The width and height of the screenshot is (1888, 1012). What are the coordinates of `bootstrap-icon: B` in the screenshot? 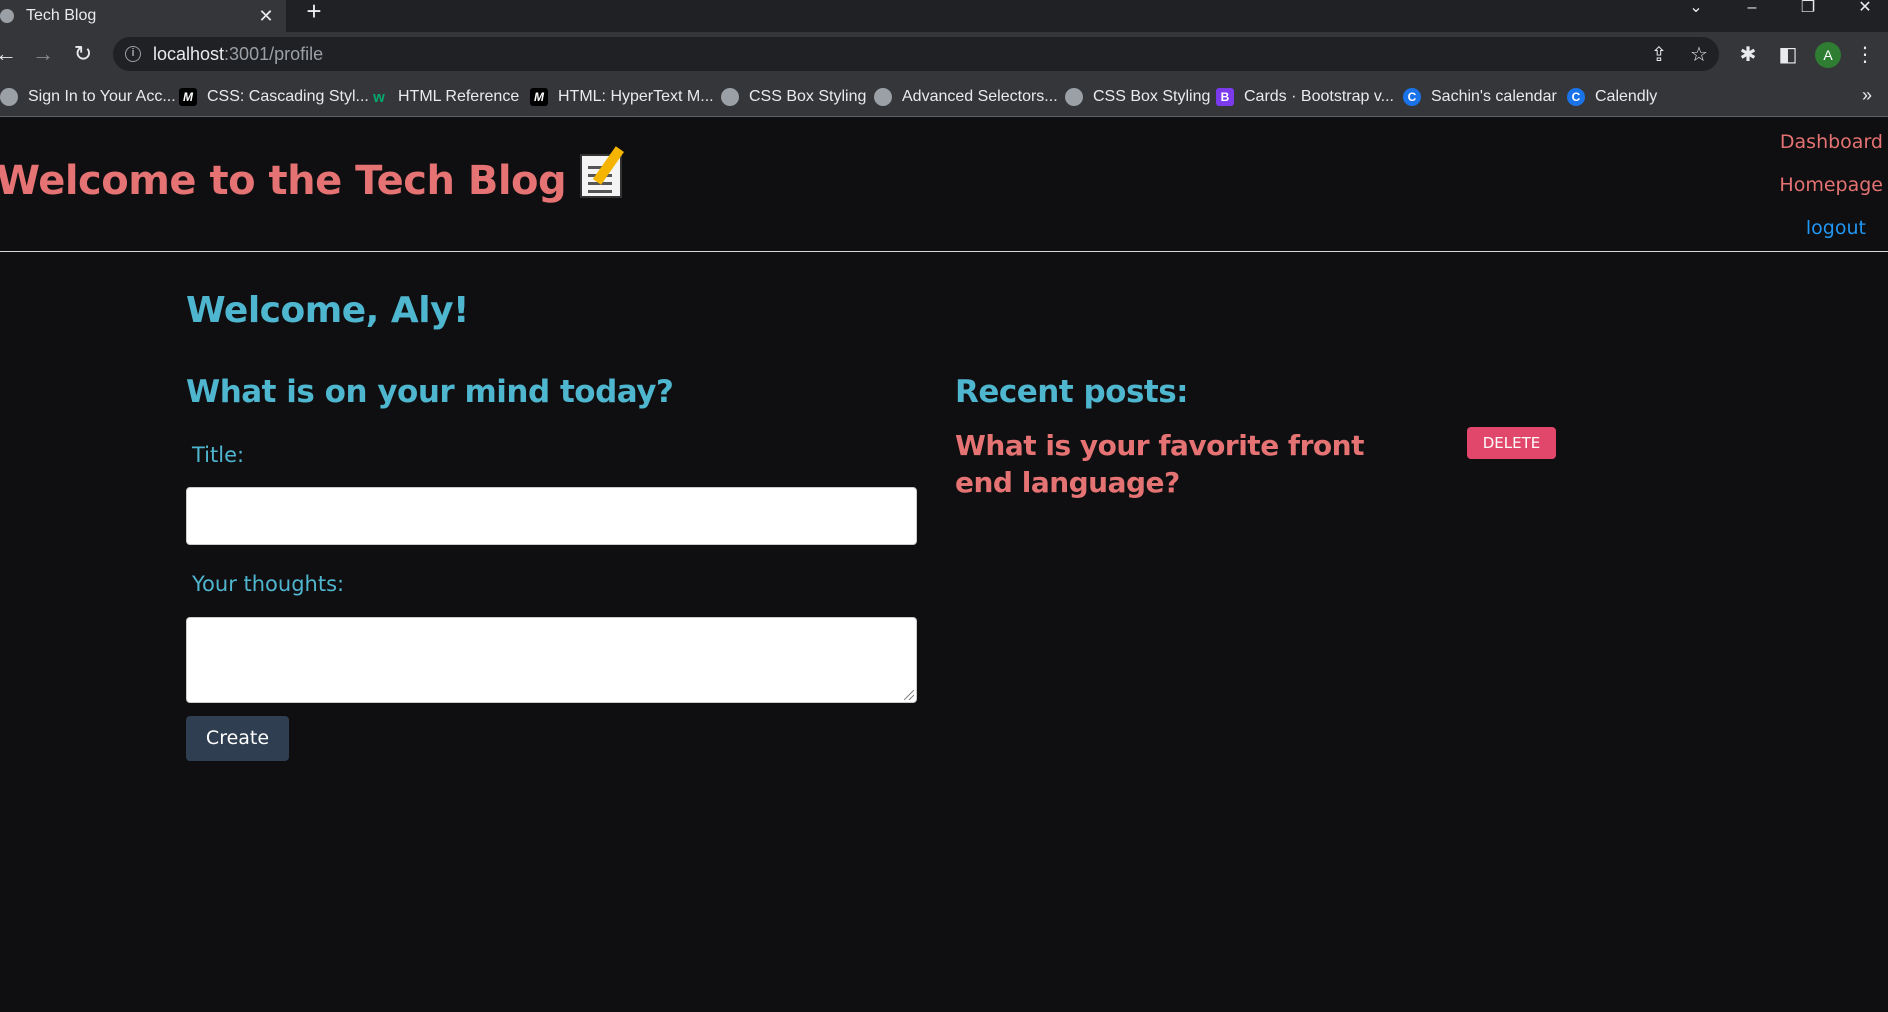 It's located at (1225, 97).